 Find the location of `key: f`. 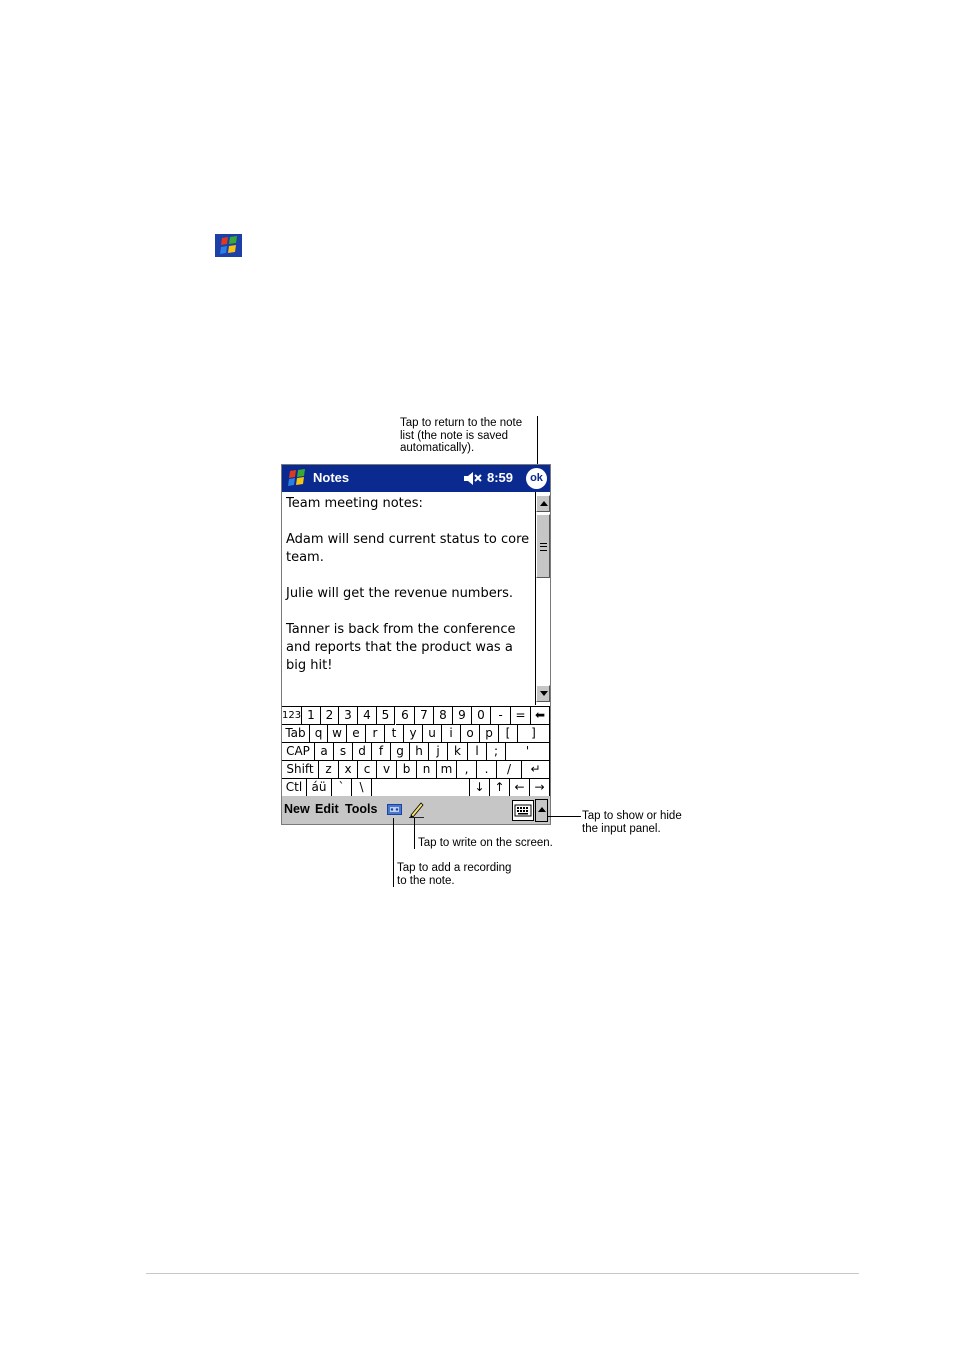

key: f is located at coordinates (381, 752).